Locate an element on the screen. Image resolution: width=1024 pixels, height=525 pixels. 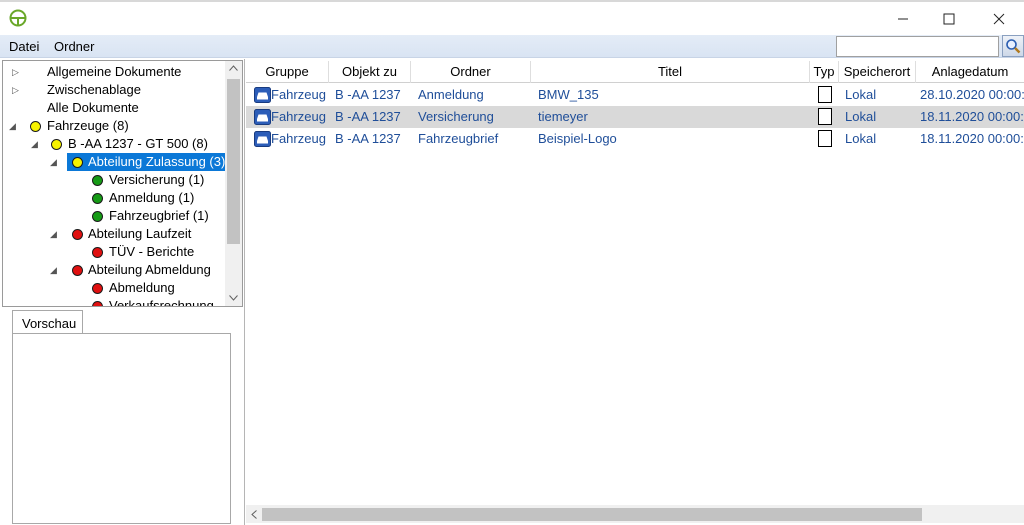
tree-item-vehicle: ◢ B -AA 1237 - GT 500 (8) is located at coordinates (113, 144).